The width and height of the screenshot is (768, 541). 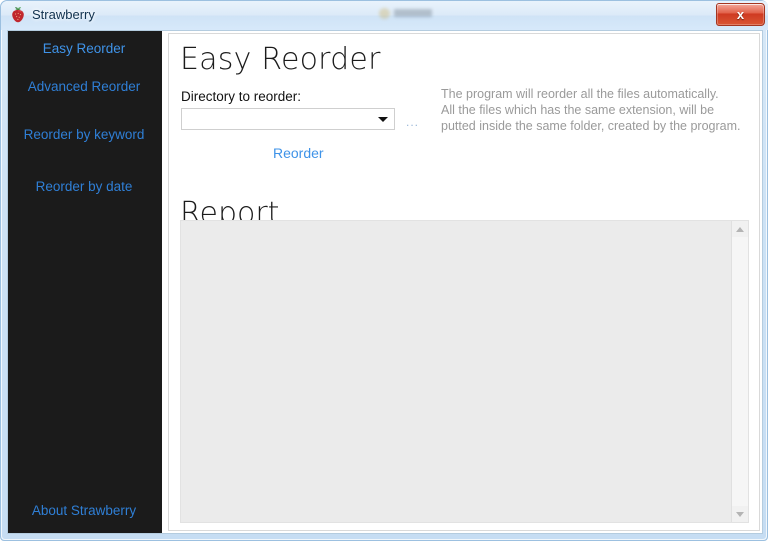 I want to click on close-button: x, so click(x=740, y=14).